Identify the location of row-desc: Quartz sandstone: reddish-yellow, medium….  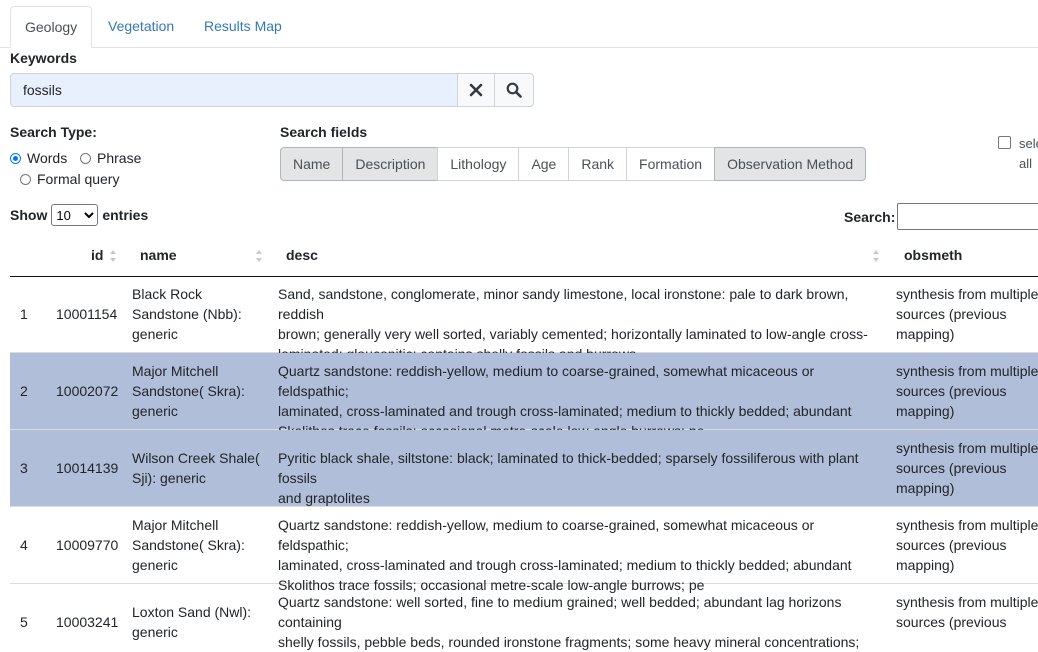
(580, 555).